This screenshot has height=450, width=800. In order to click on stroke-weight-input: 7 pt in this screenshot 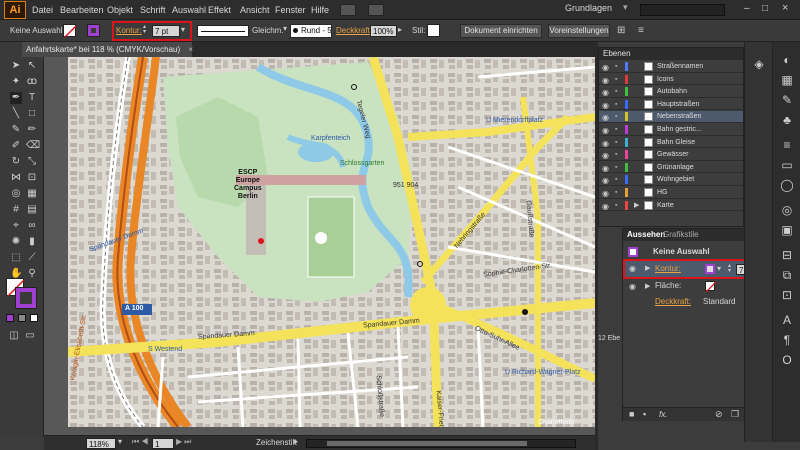, I will do `click(166, 31)`.